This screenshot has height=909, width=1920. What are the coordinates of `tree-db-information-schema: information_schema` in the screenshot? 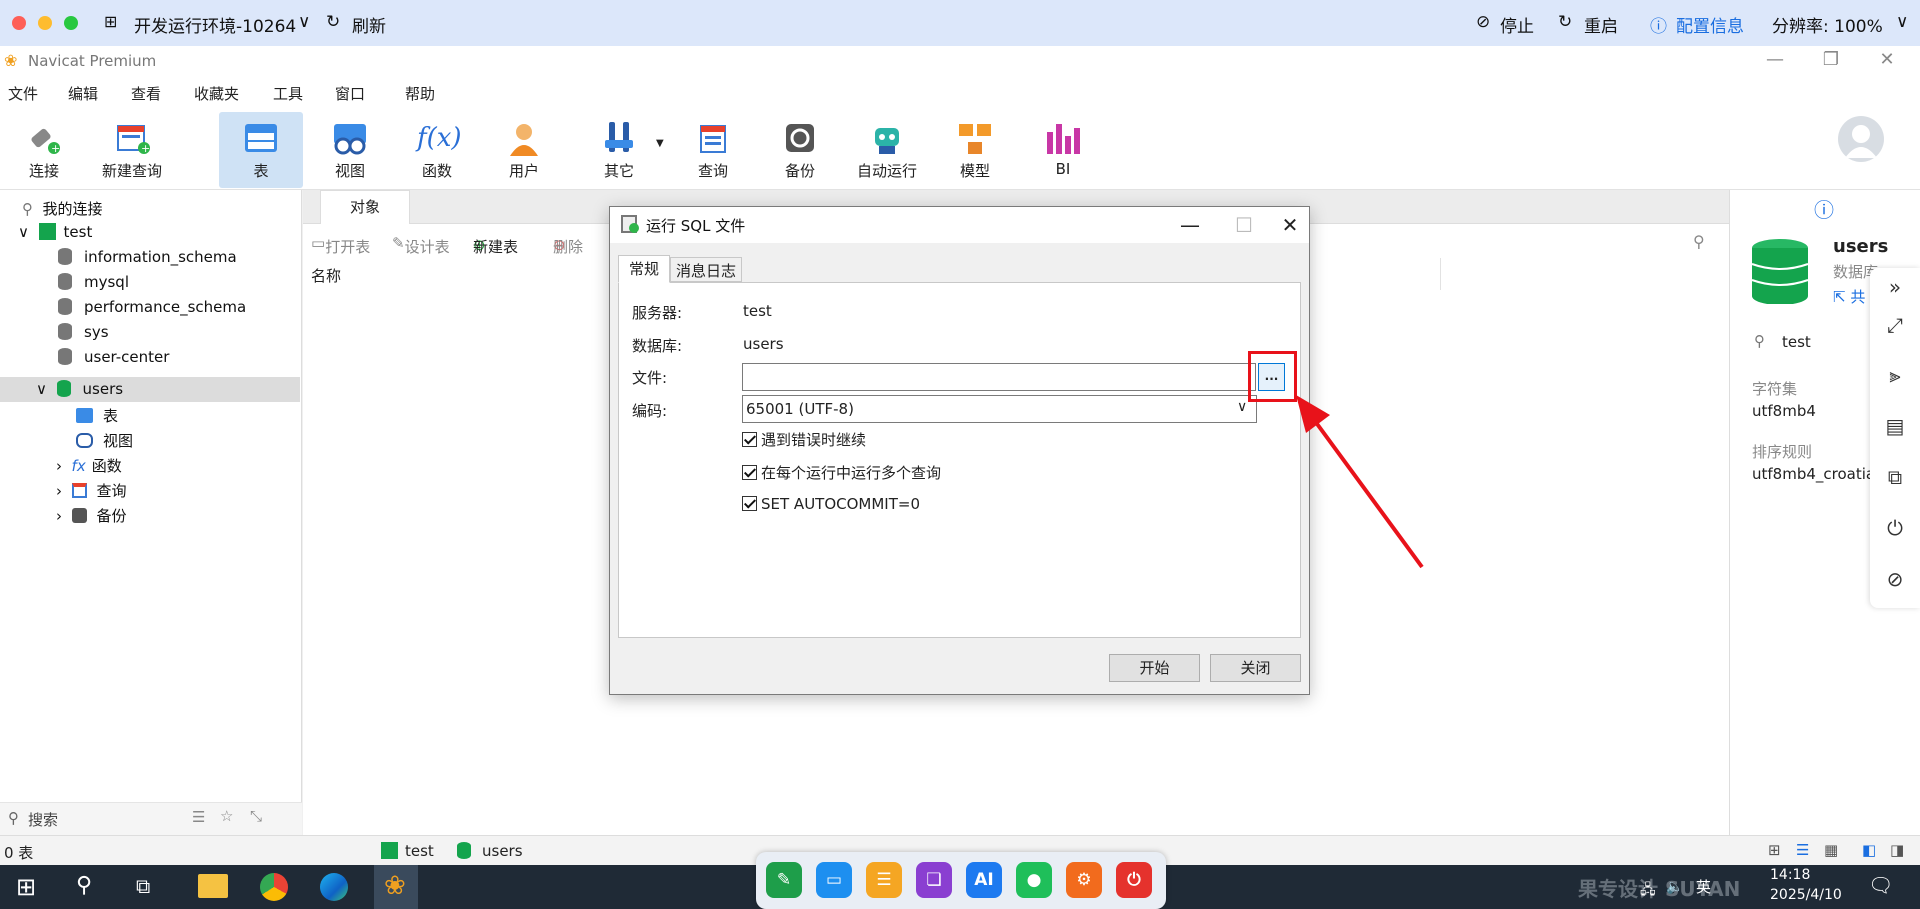 It's located at (147, 257).